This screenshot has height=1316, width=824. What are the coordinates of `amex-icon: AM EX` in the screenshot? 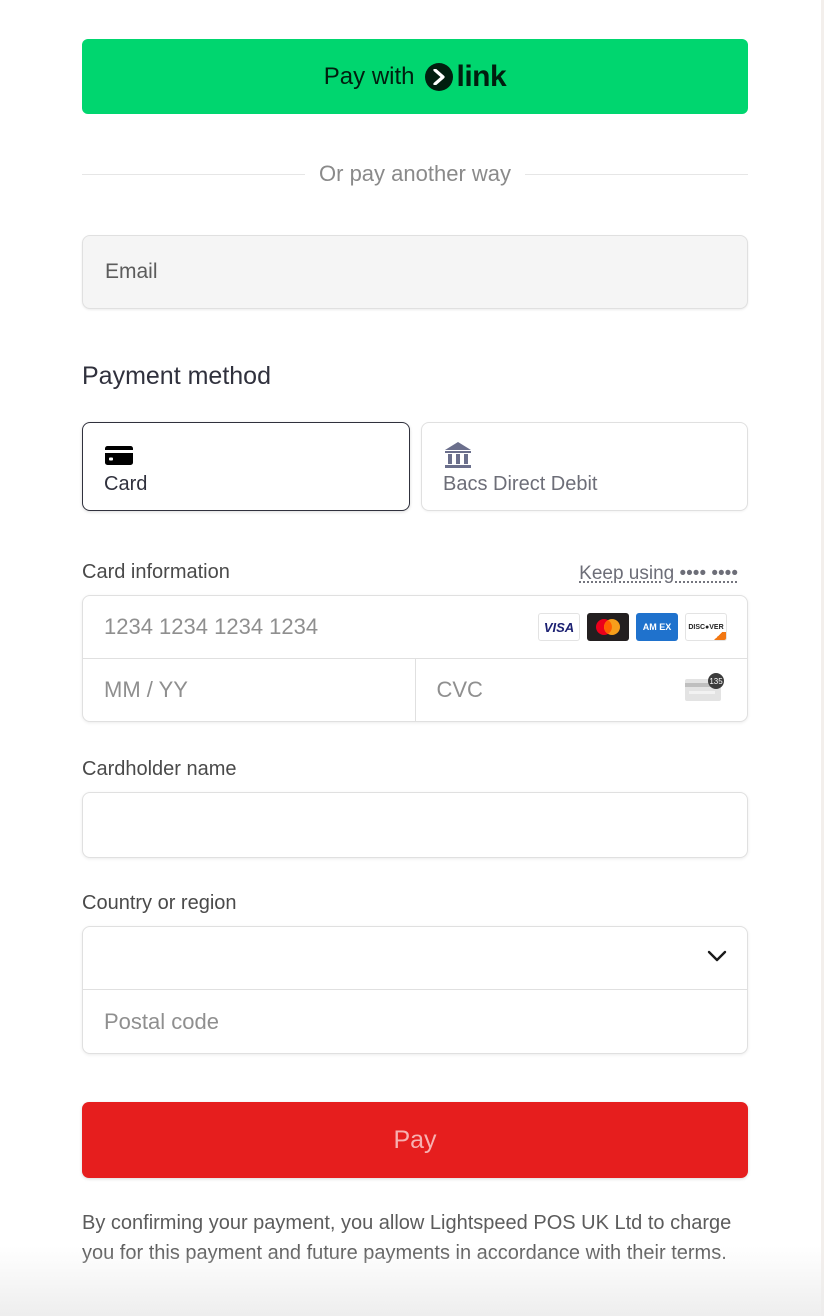 It's located at (657, 627).